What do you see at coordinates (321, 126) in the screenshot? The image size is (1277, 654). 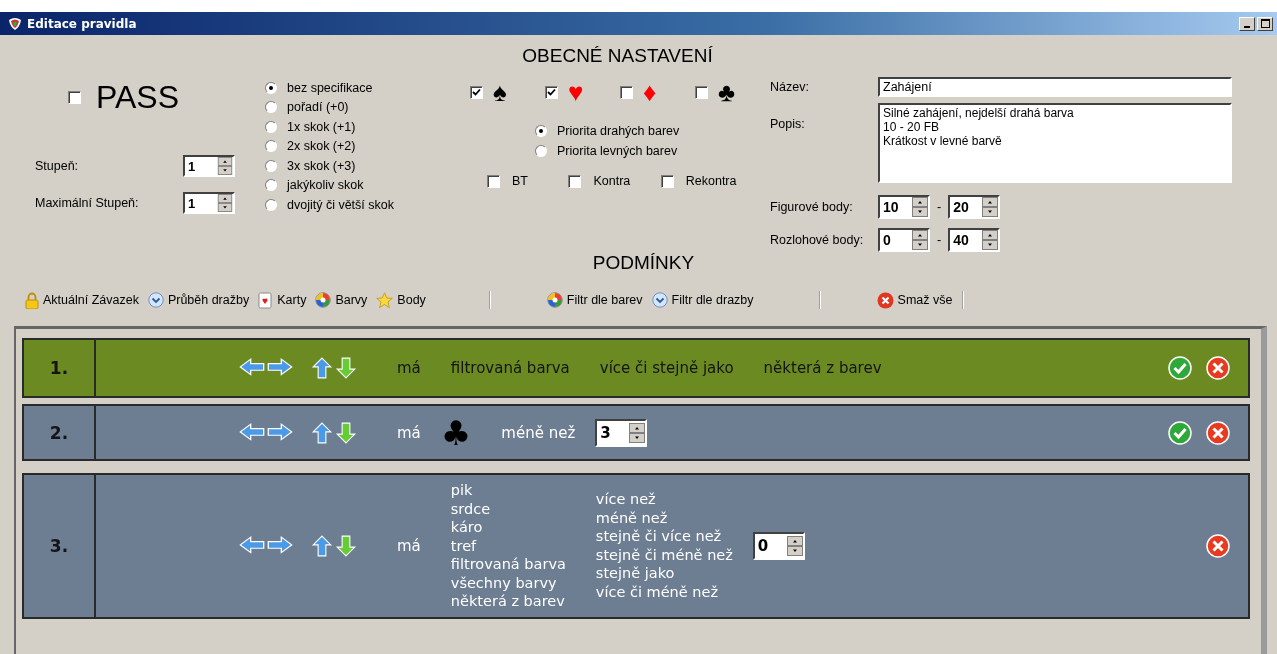 I see `radio-label: 1x skok (+1)` at bounding box center [321, 126].